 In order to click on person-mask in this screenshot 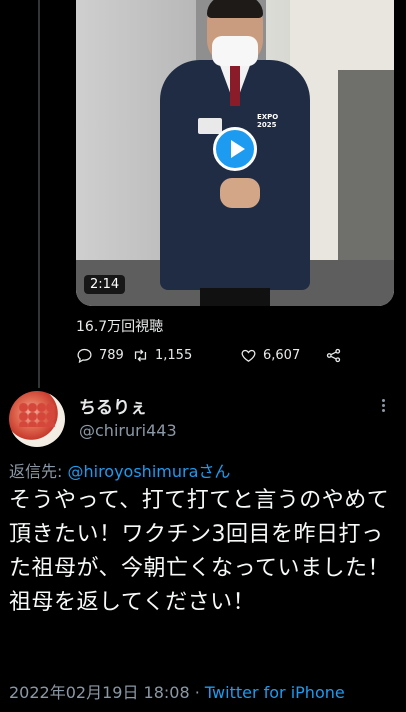, I will do `click(235, 51)`.